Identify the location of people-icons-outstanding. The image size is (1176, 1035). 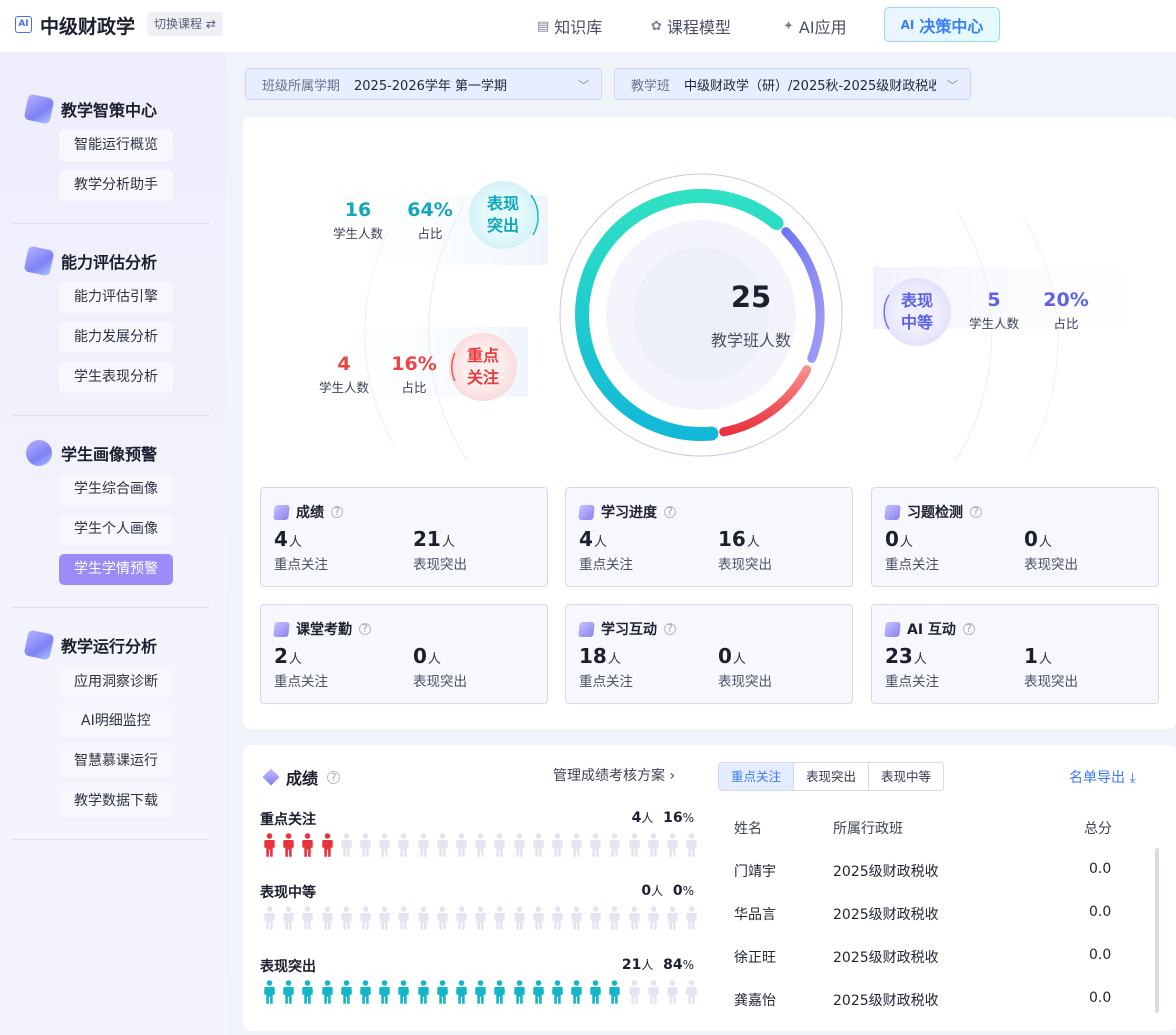
(480, 992).